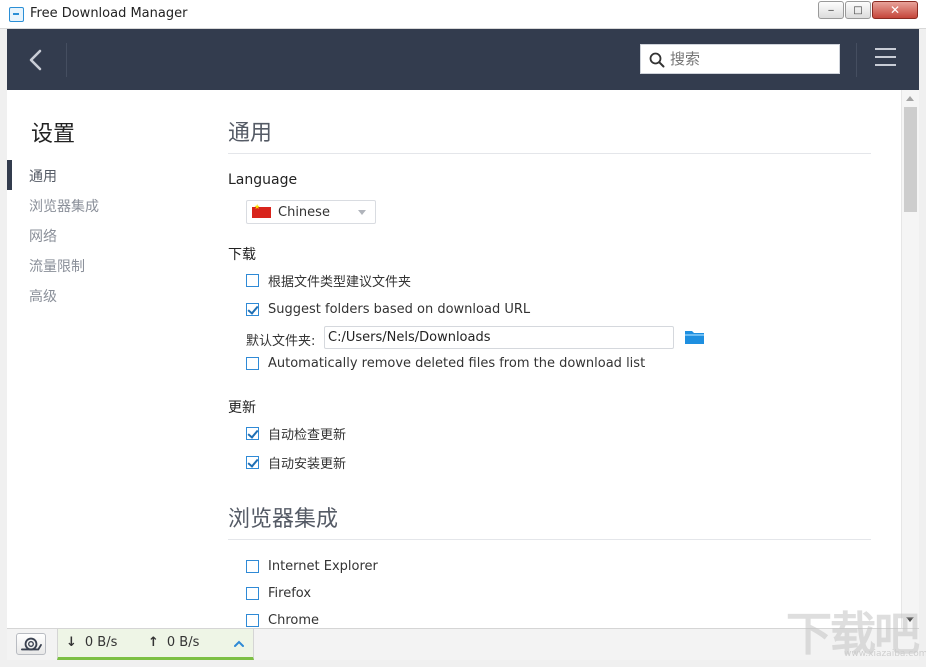 The image size is (926, 667). Describe the element at coordinates (910, 98) in the screenshot. I see `scroll-up-arrow-icon` at that location.